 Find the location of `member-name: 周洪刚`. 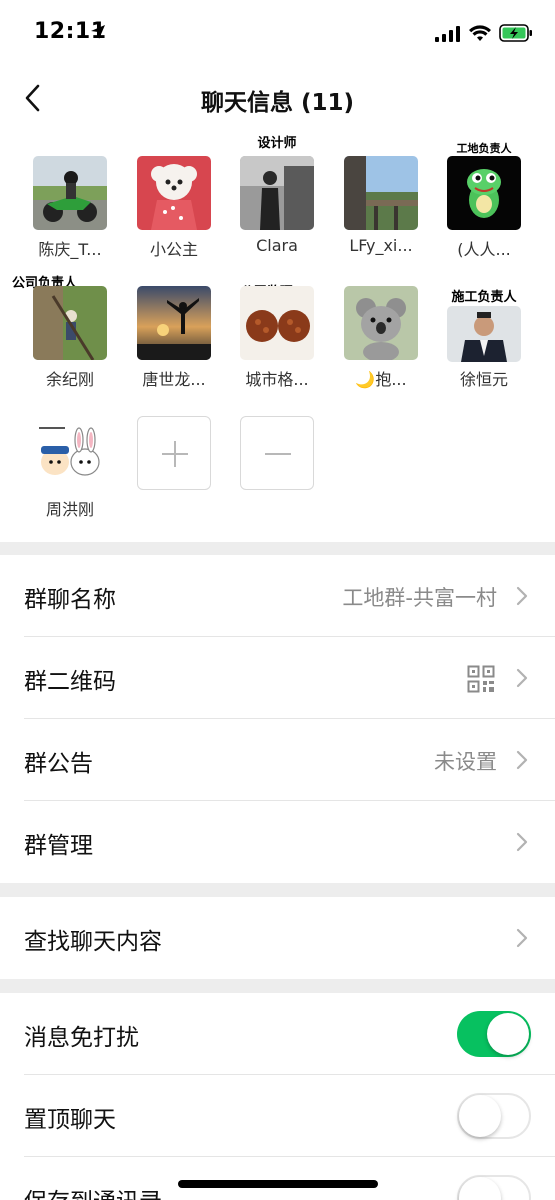

member-name: 周洪刚 is located at coordinates (69, 509).